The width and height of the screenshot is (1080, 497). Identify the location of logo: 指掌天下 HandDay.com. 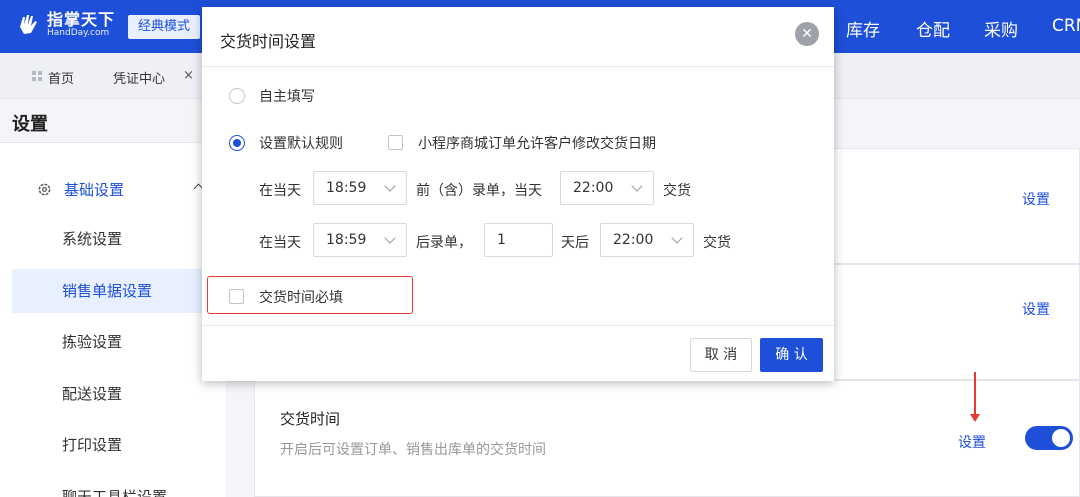
(66, 25).